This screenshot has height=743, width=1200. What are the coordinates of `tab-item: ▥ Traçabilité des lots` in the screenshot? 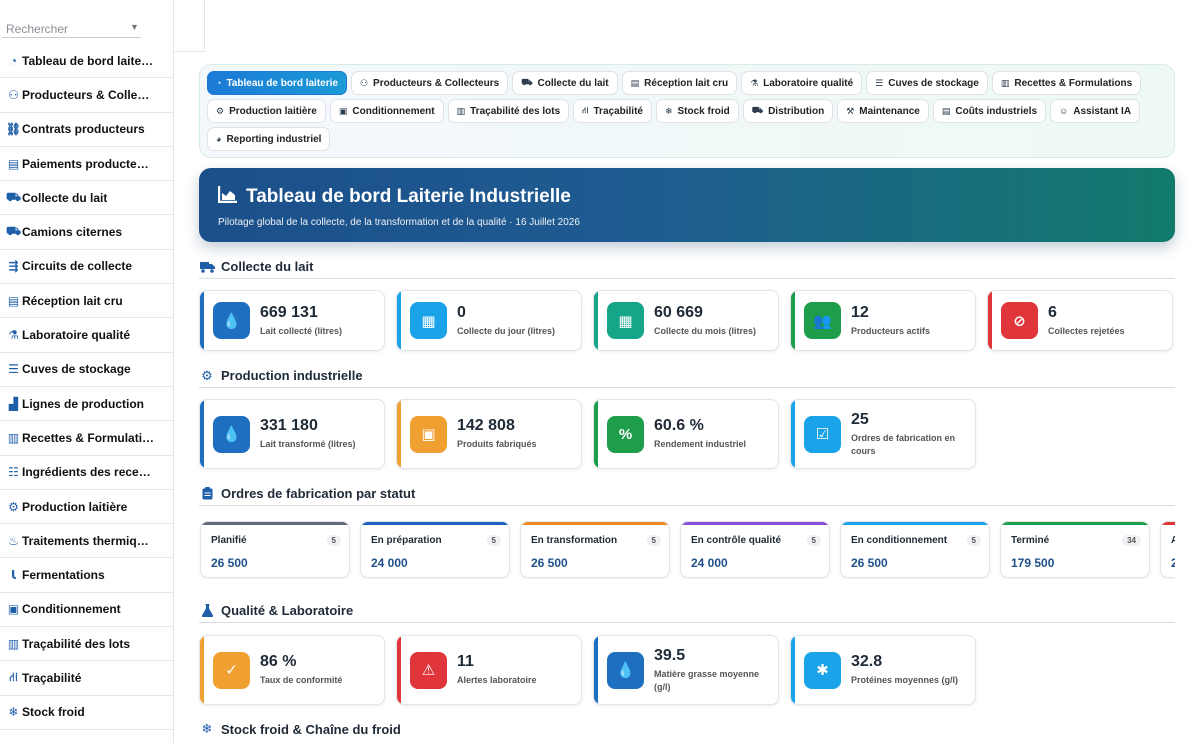 It's located at (508, 111).